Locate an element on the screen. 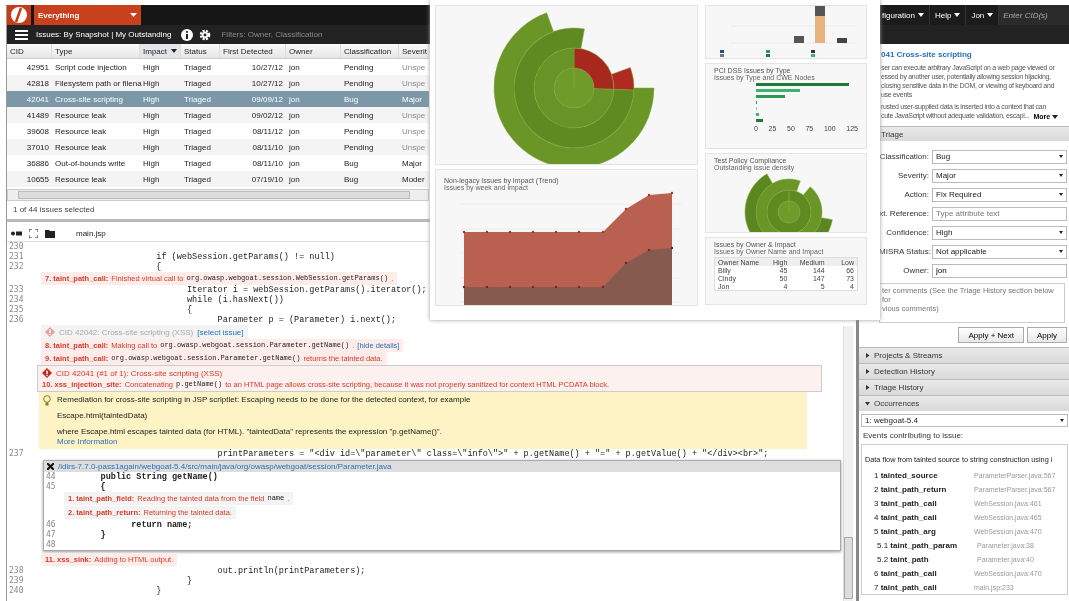 The image size is (1069, 601). table-cell-text: 07/19/10 is located at coordinates (267, 179).